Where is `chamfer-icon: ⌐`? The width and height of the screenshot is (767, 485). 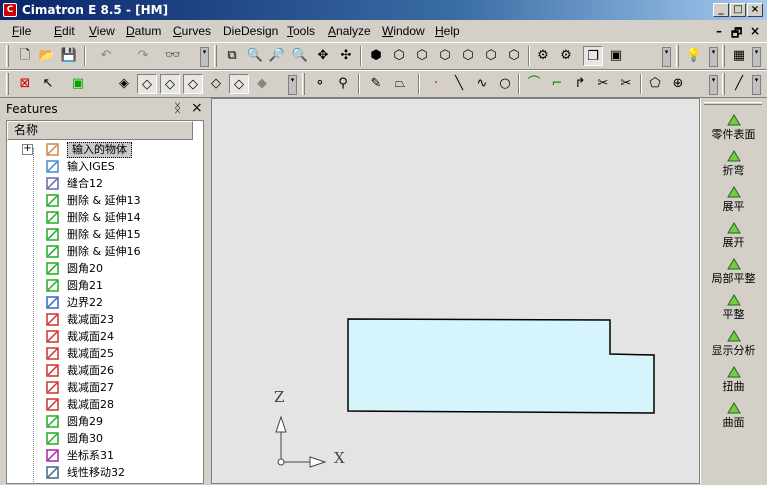
chamfer-icon: ⌐ is located at coordinates (557, 84).